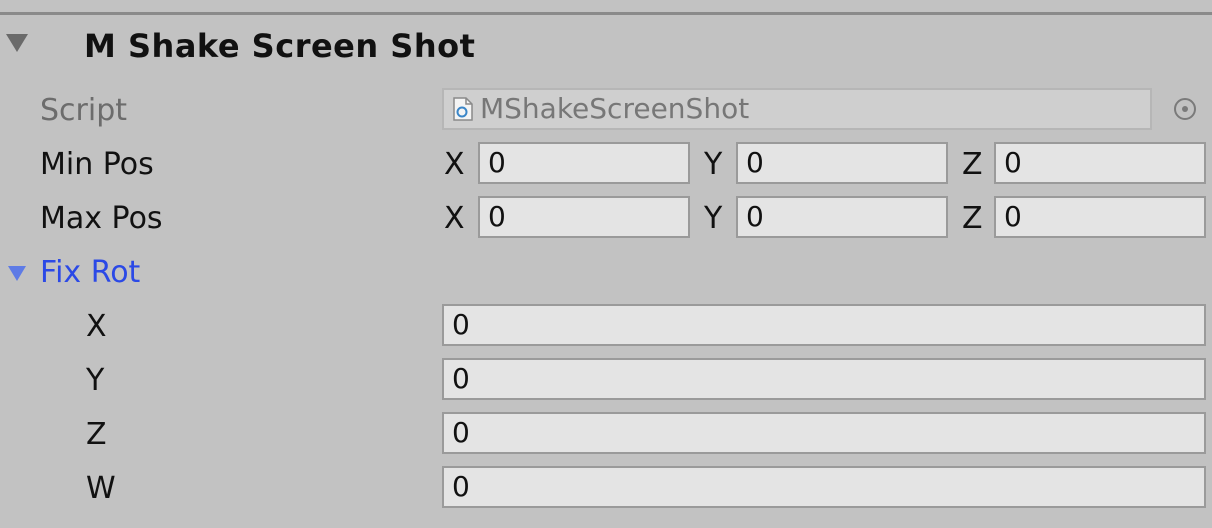  Describe the element at coordinates (101, 218) in the screenshot. I see `max-pos-label: Max Pos` at that location.